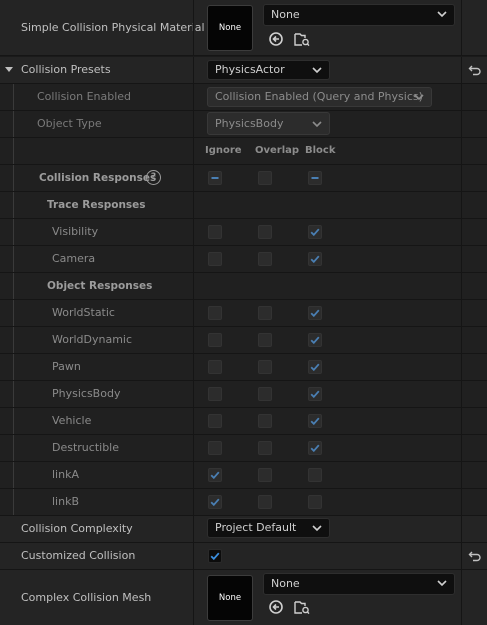 This screenshot has height=625, width=487. What do you see at coordinates (265, 178) in the screenshot?
I see `overlap-all-checkbox` at bounding box center [265, 178].